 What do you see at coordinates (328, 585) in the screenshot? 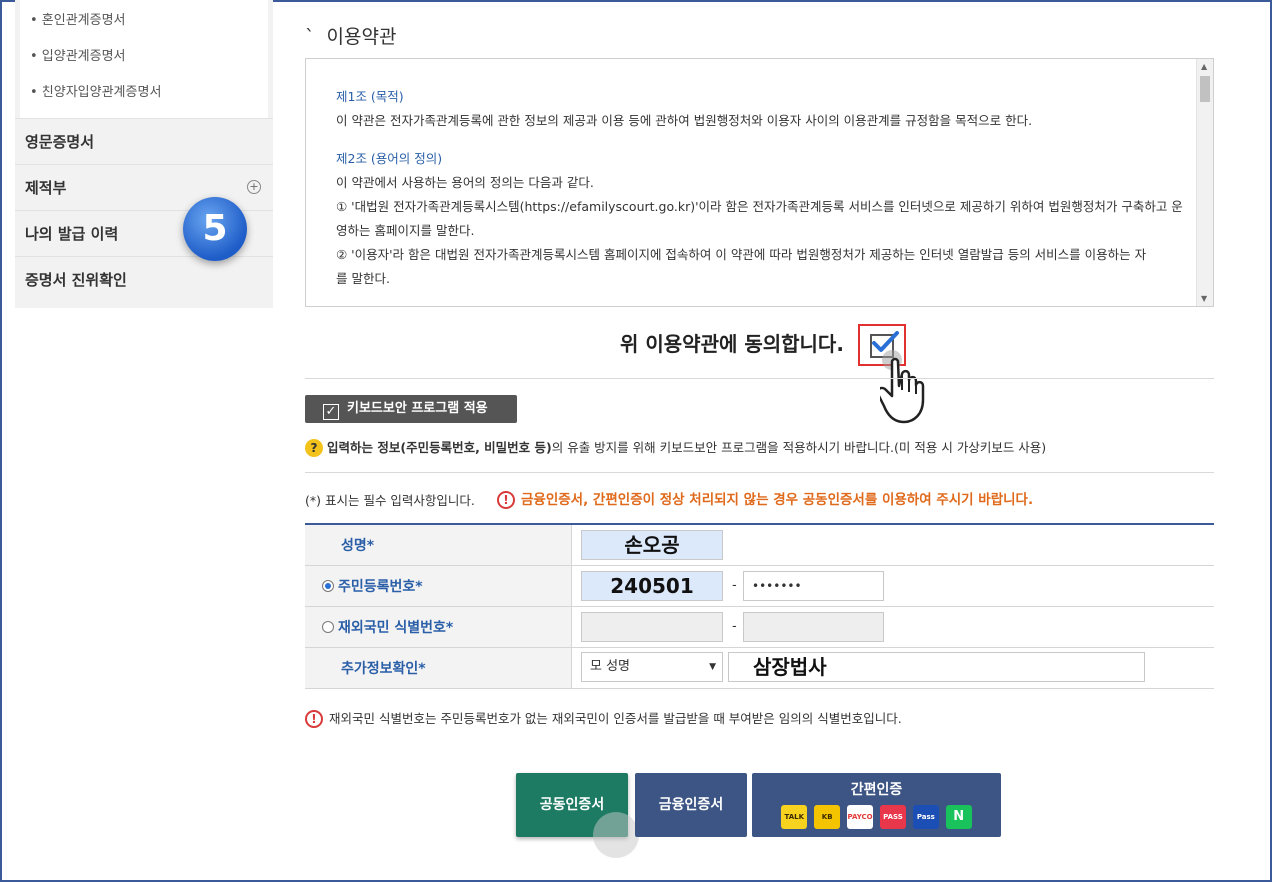
I see `rrn-radio` at bounding box center [328, 585].